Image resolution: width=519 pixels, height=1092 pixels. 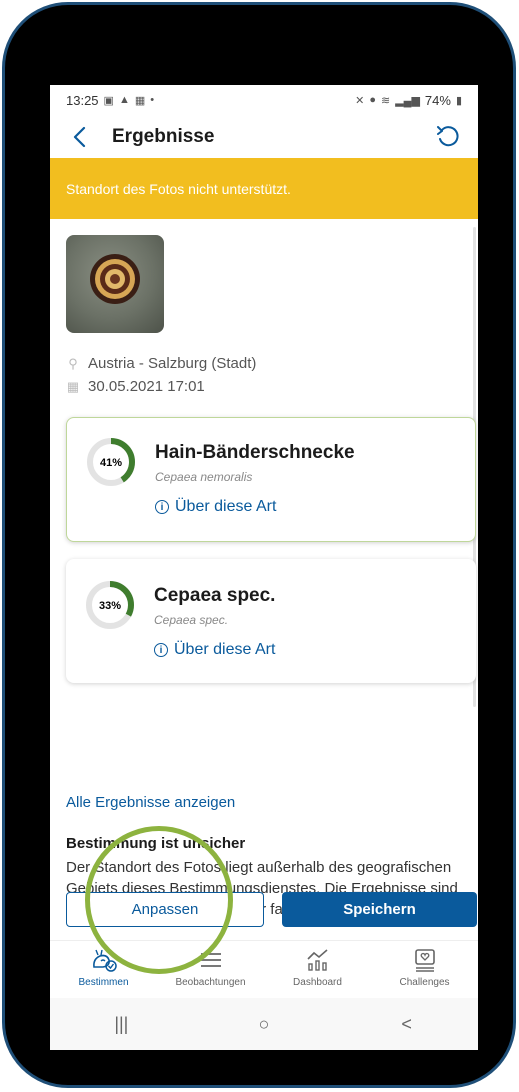 I want to click on confidence-label: 41%, so click(x=111, y=463).